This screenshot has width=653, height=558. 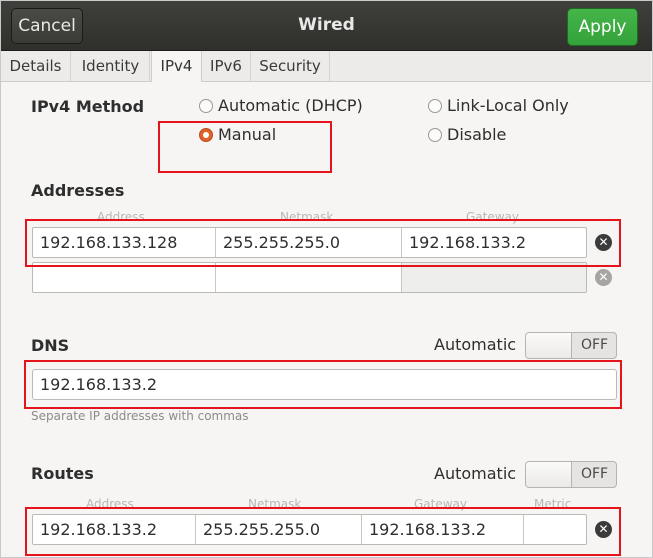 What do you see at coordinates (124, 277) in the screenshot?
I see `address-input` at bounding box center [124, 277].